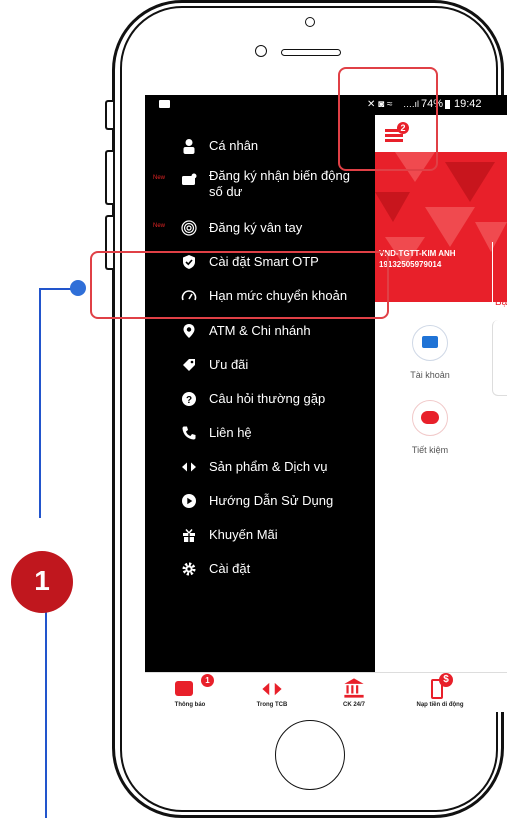  Describe the element at coordinates (499, 358) in the screenshot. I see `side-card` at that location.